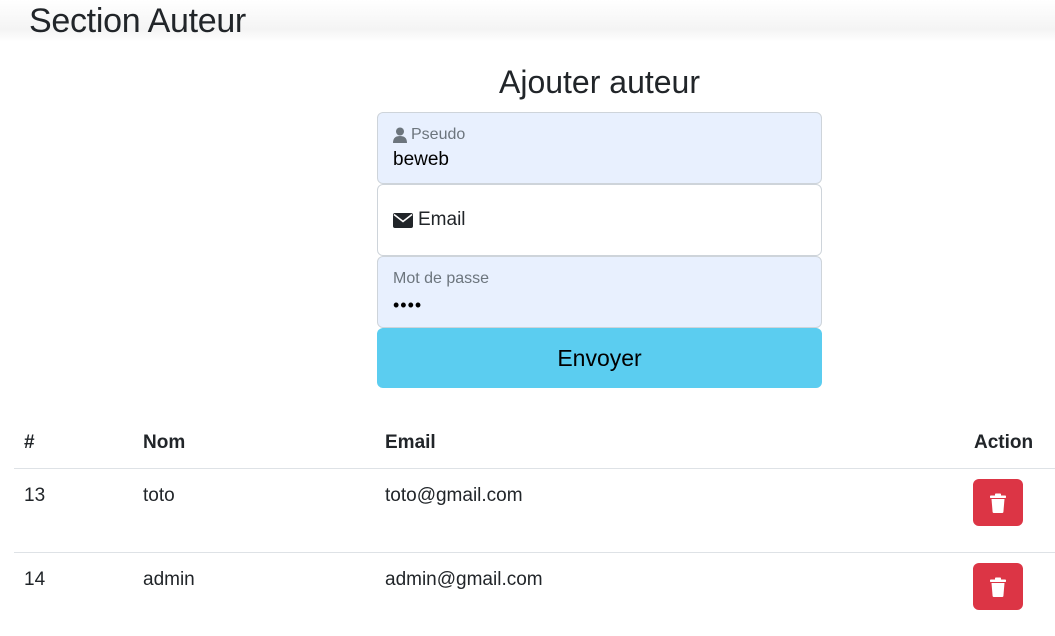 This screenshot has height=636, width=1055. Describe the element at coordinates (441, 279) in the screenshot. I see `password-label: Mot de passe` at that location.